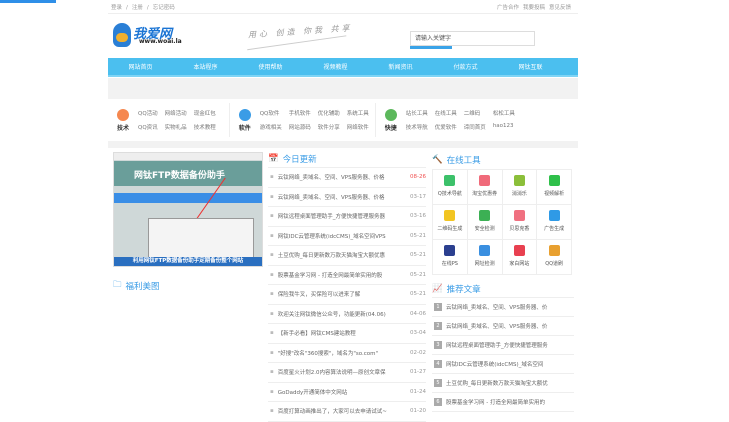 This screenshot has width=729, height=422. I want to click on featured-image: 网钛FTP数据备份助手 利用网钛FTP数据备份助手定期备份整个网站, so click(188, 209).